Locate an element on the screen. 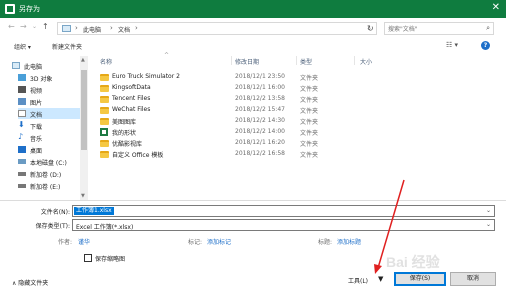 This screenshot has height=301, width=506. file-date: 2018/12/2 14:00 is located at coordinates (260, 131).